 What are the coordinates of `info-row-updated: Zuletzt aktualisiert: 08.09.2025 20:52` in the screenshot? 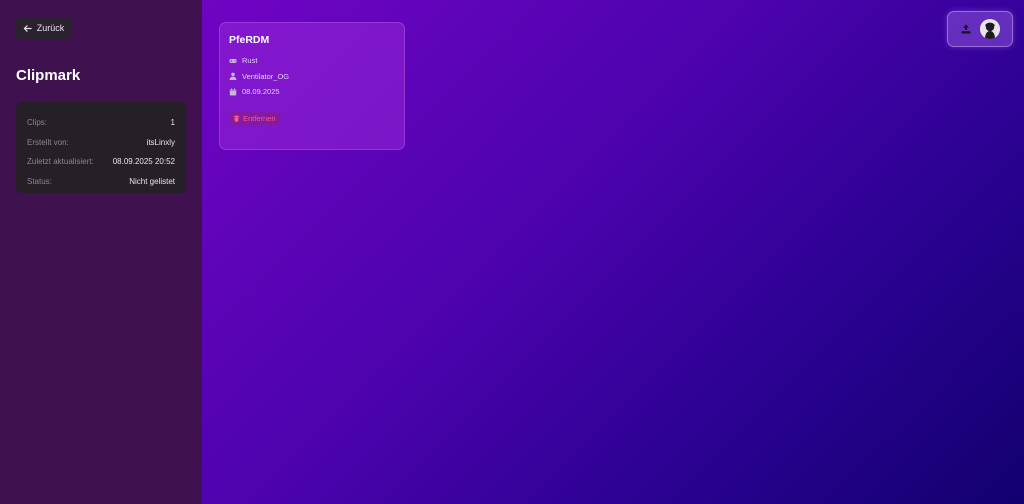 It's located at (101, 162).